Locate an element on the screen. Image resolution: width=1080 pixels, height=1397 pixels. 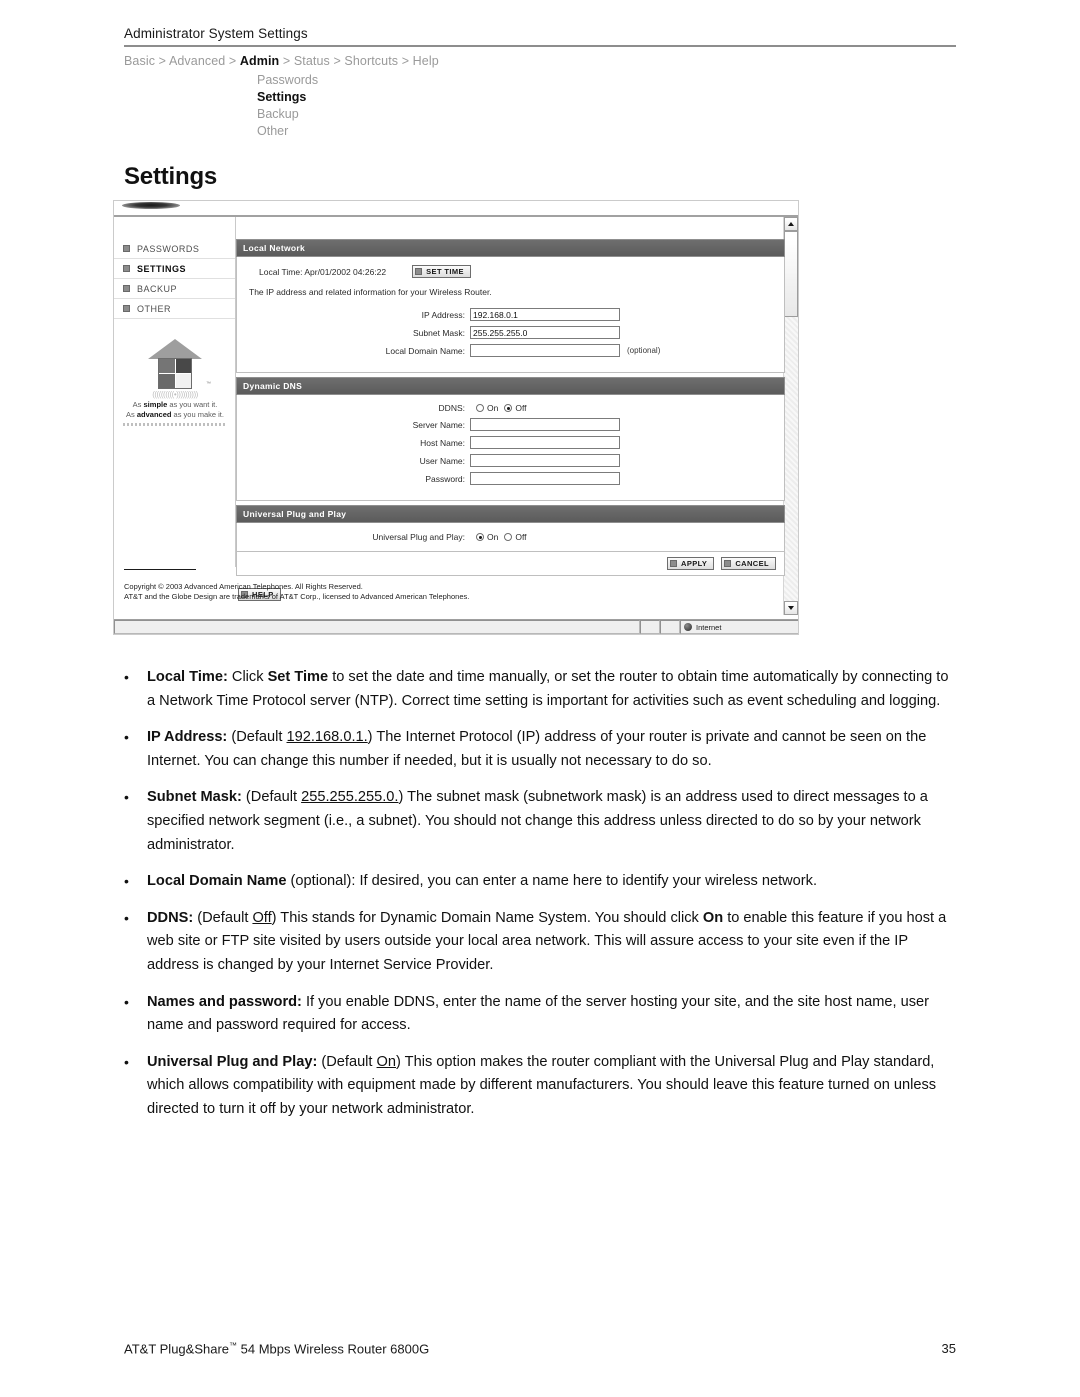
sidebar-item-label: PASSWORDS is located at coordinates (168, 248).